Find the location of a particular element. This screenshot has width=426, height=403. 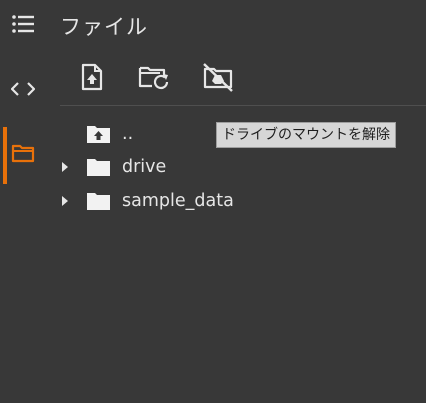

tree-item-label: .. is located at coordinates (128, 134).